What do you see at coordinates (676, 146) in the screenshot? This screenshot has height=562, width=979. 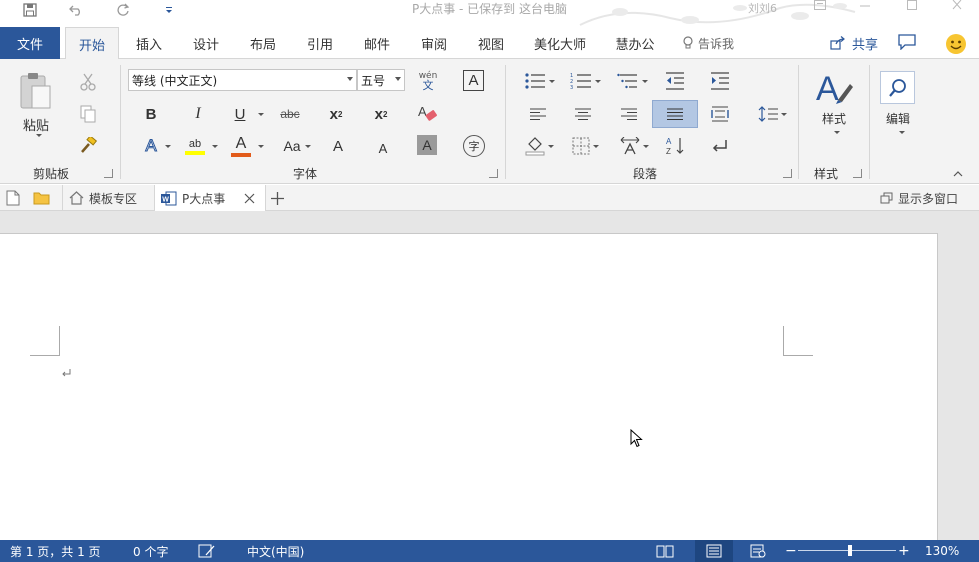 I see `sort-icon: AZ` at bounding box center [676, 146].